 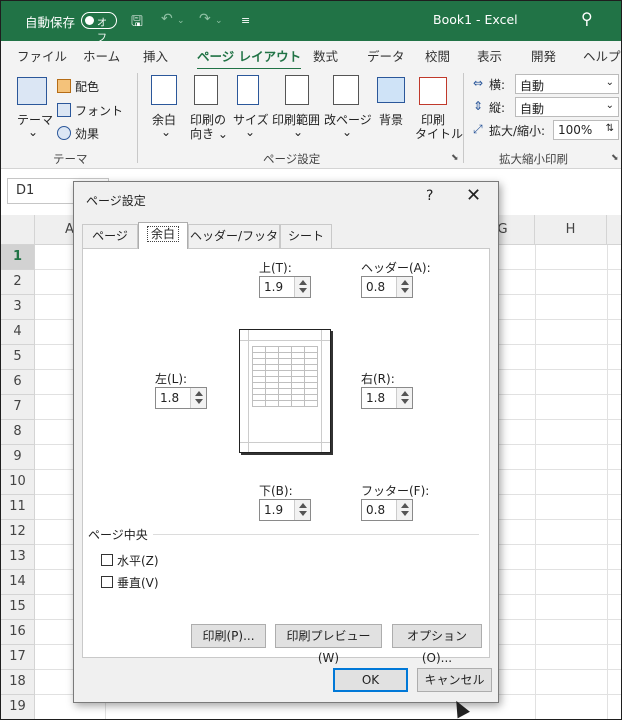 What do you see at coordinates (489, 55) in the screenshot?
I see `tab-view: 表示` at bounding box center [489, 55].